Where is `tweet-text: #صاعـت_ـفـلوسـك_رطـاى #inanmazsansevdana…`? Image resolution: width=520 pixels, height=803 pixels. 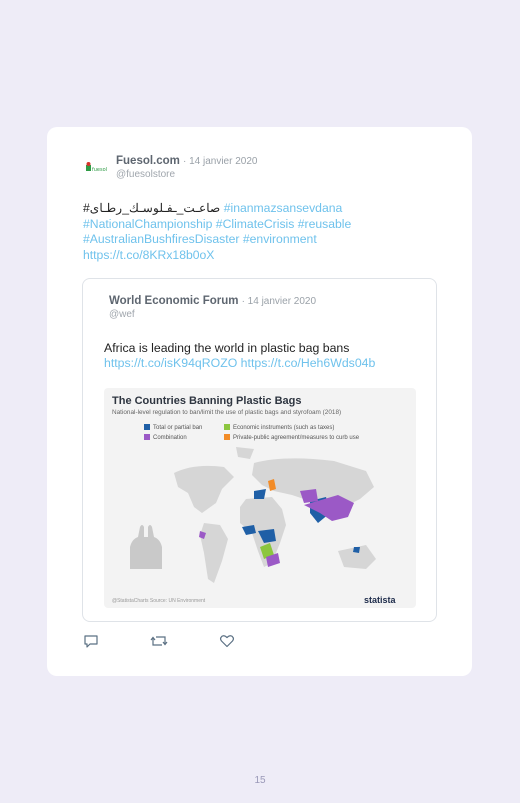 tweet-text: #صاعـت_ـفـلوسـك_رطـاى #inanmazsansevdana… is located at coordinates (248, 232).